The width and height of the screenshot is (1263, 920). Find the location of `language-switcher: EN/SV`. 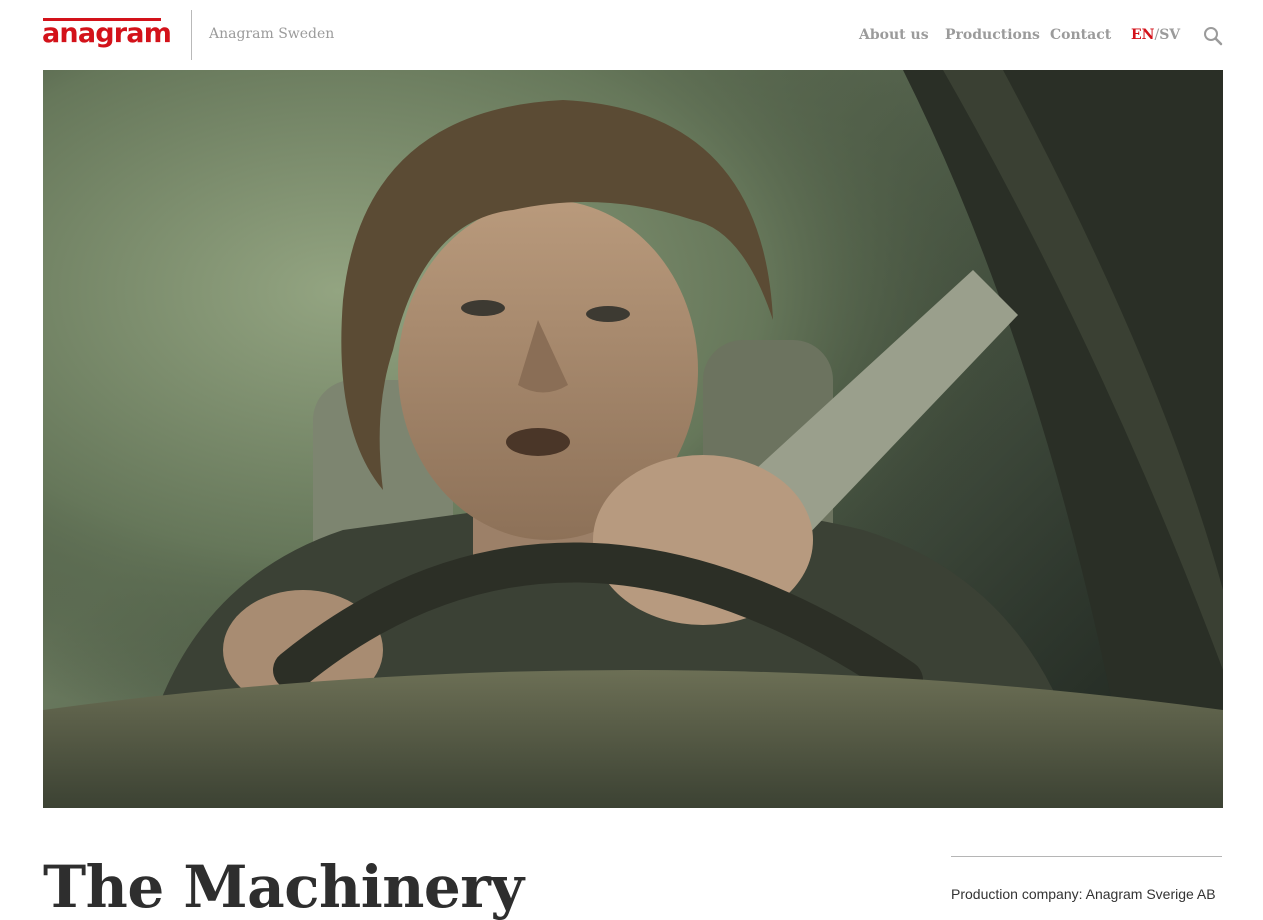

language-switcher: EN/SV is located at coordinates (1155, 35).